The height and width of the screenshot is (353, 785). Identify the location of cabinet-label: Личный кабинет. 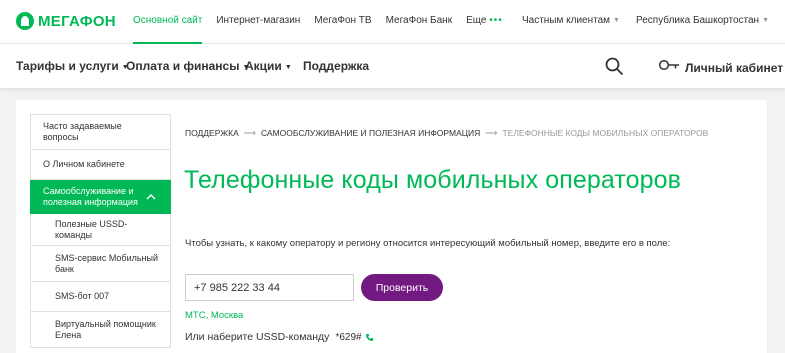
(734, 67).